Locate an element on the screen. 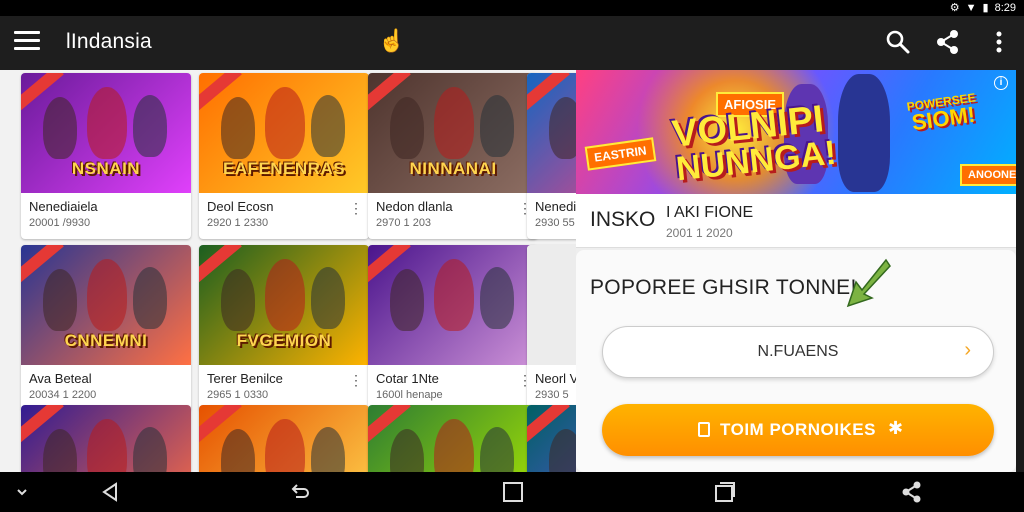  game-thumbnail: EAFENENRAS is located at coordinates (284, 133).